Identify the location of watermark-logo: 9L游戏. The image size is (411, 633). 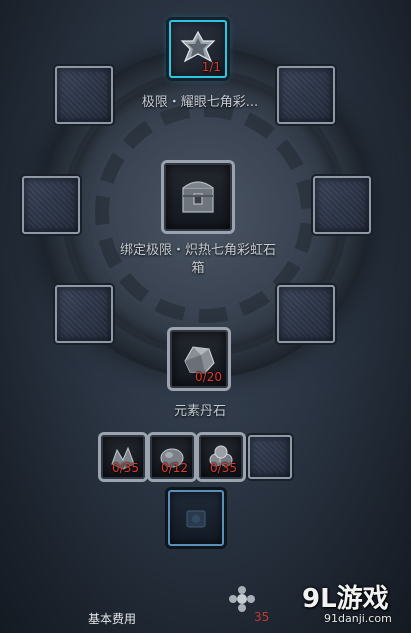
(345, 599).